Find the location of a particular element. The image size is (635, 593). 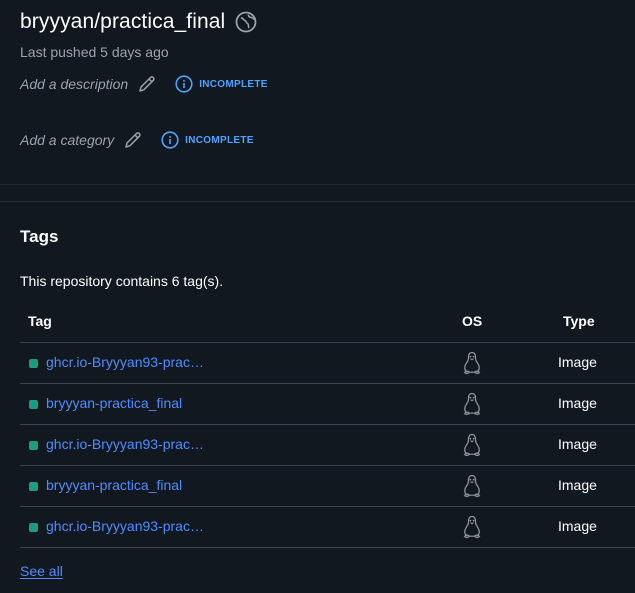

edit-category-pencil-icon is located at coordinates (133, 140).